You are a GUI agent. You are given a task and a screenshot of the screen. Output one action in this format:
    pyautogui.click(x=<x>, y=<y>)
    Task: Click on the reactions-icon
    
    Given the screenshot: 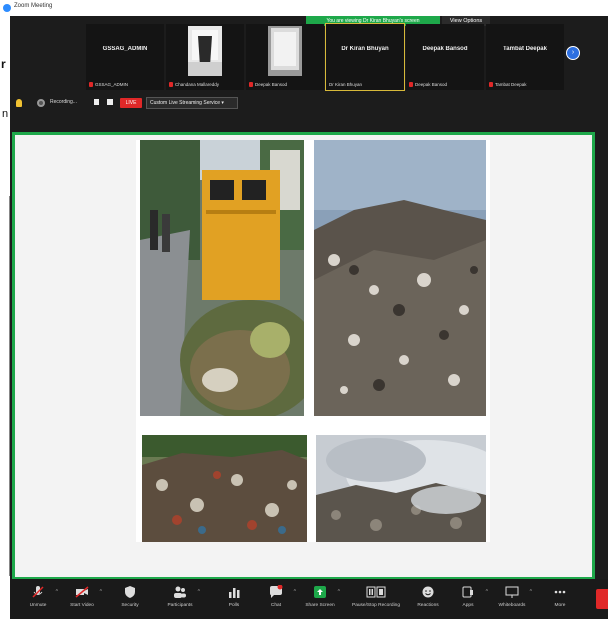 What is the action you would take?
    pyautogui.click(x=428, y=592)
    